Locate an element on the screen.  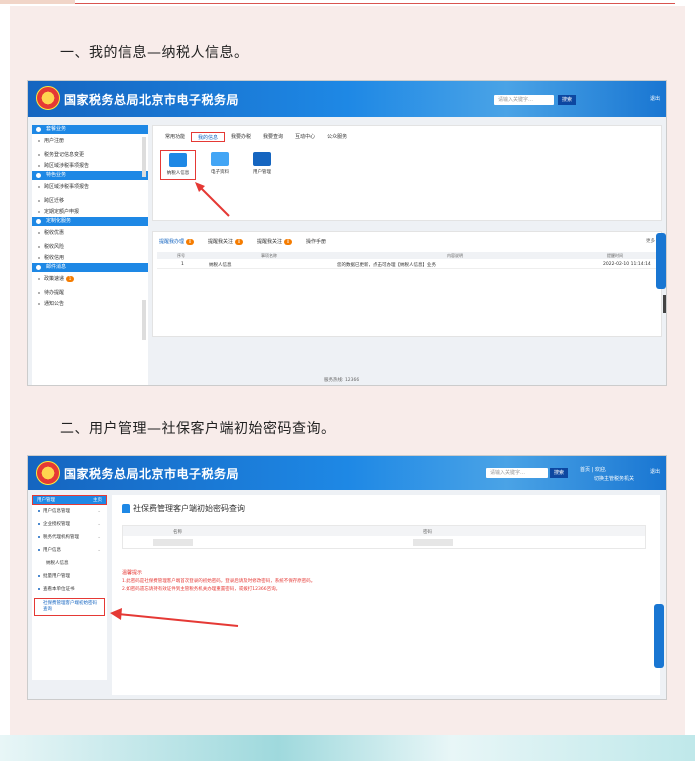
more-link: 更多 is located at coordinates (650, 241).